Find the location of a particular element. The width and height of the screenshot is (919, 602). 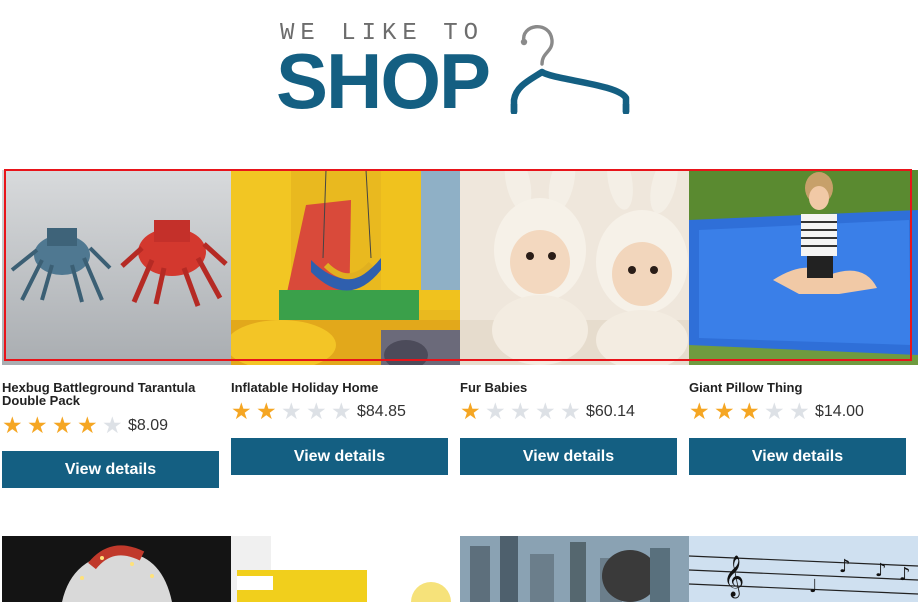

product-rating: ★ ★ ★ ★ ★ $60.14 is located at coordinates (547, 412).